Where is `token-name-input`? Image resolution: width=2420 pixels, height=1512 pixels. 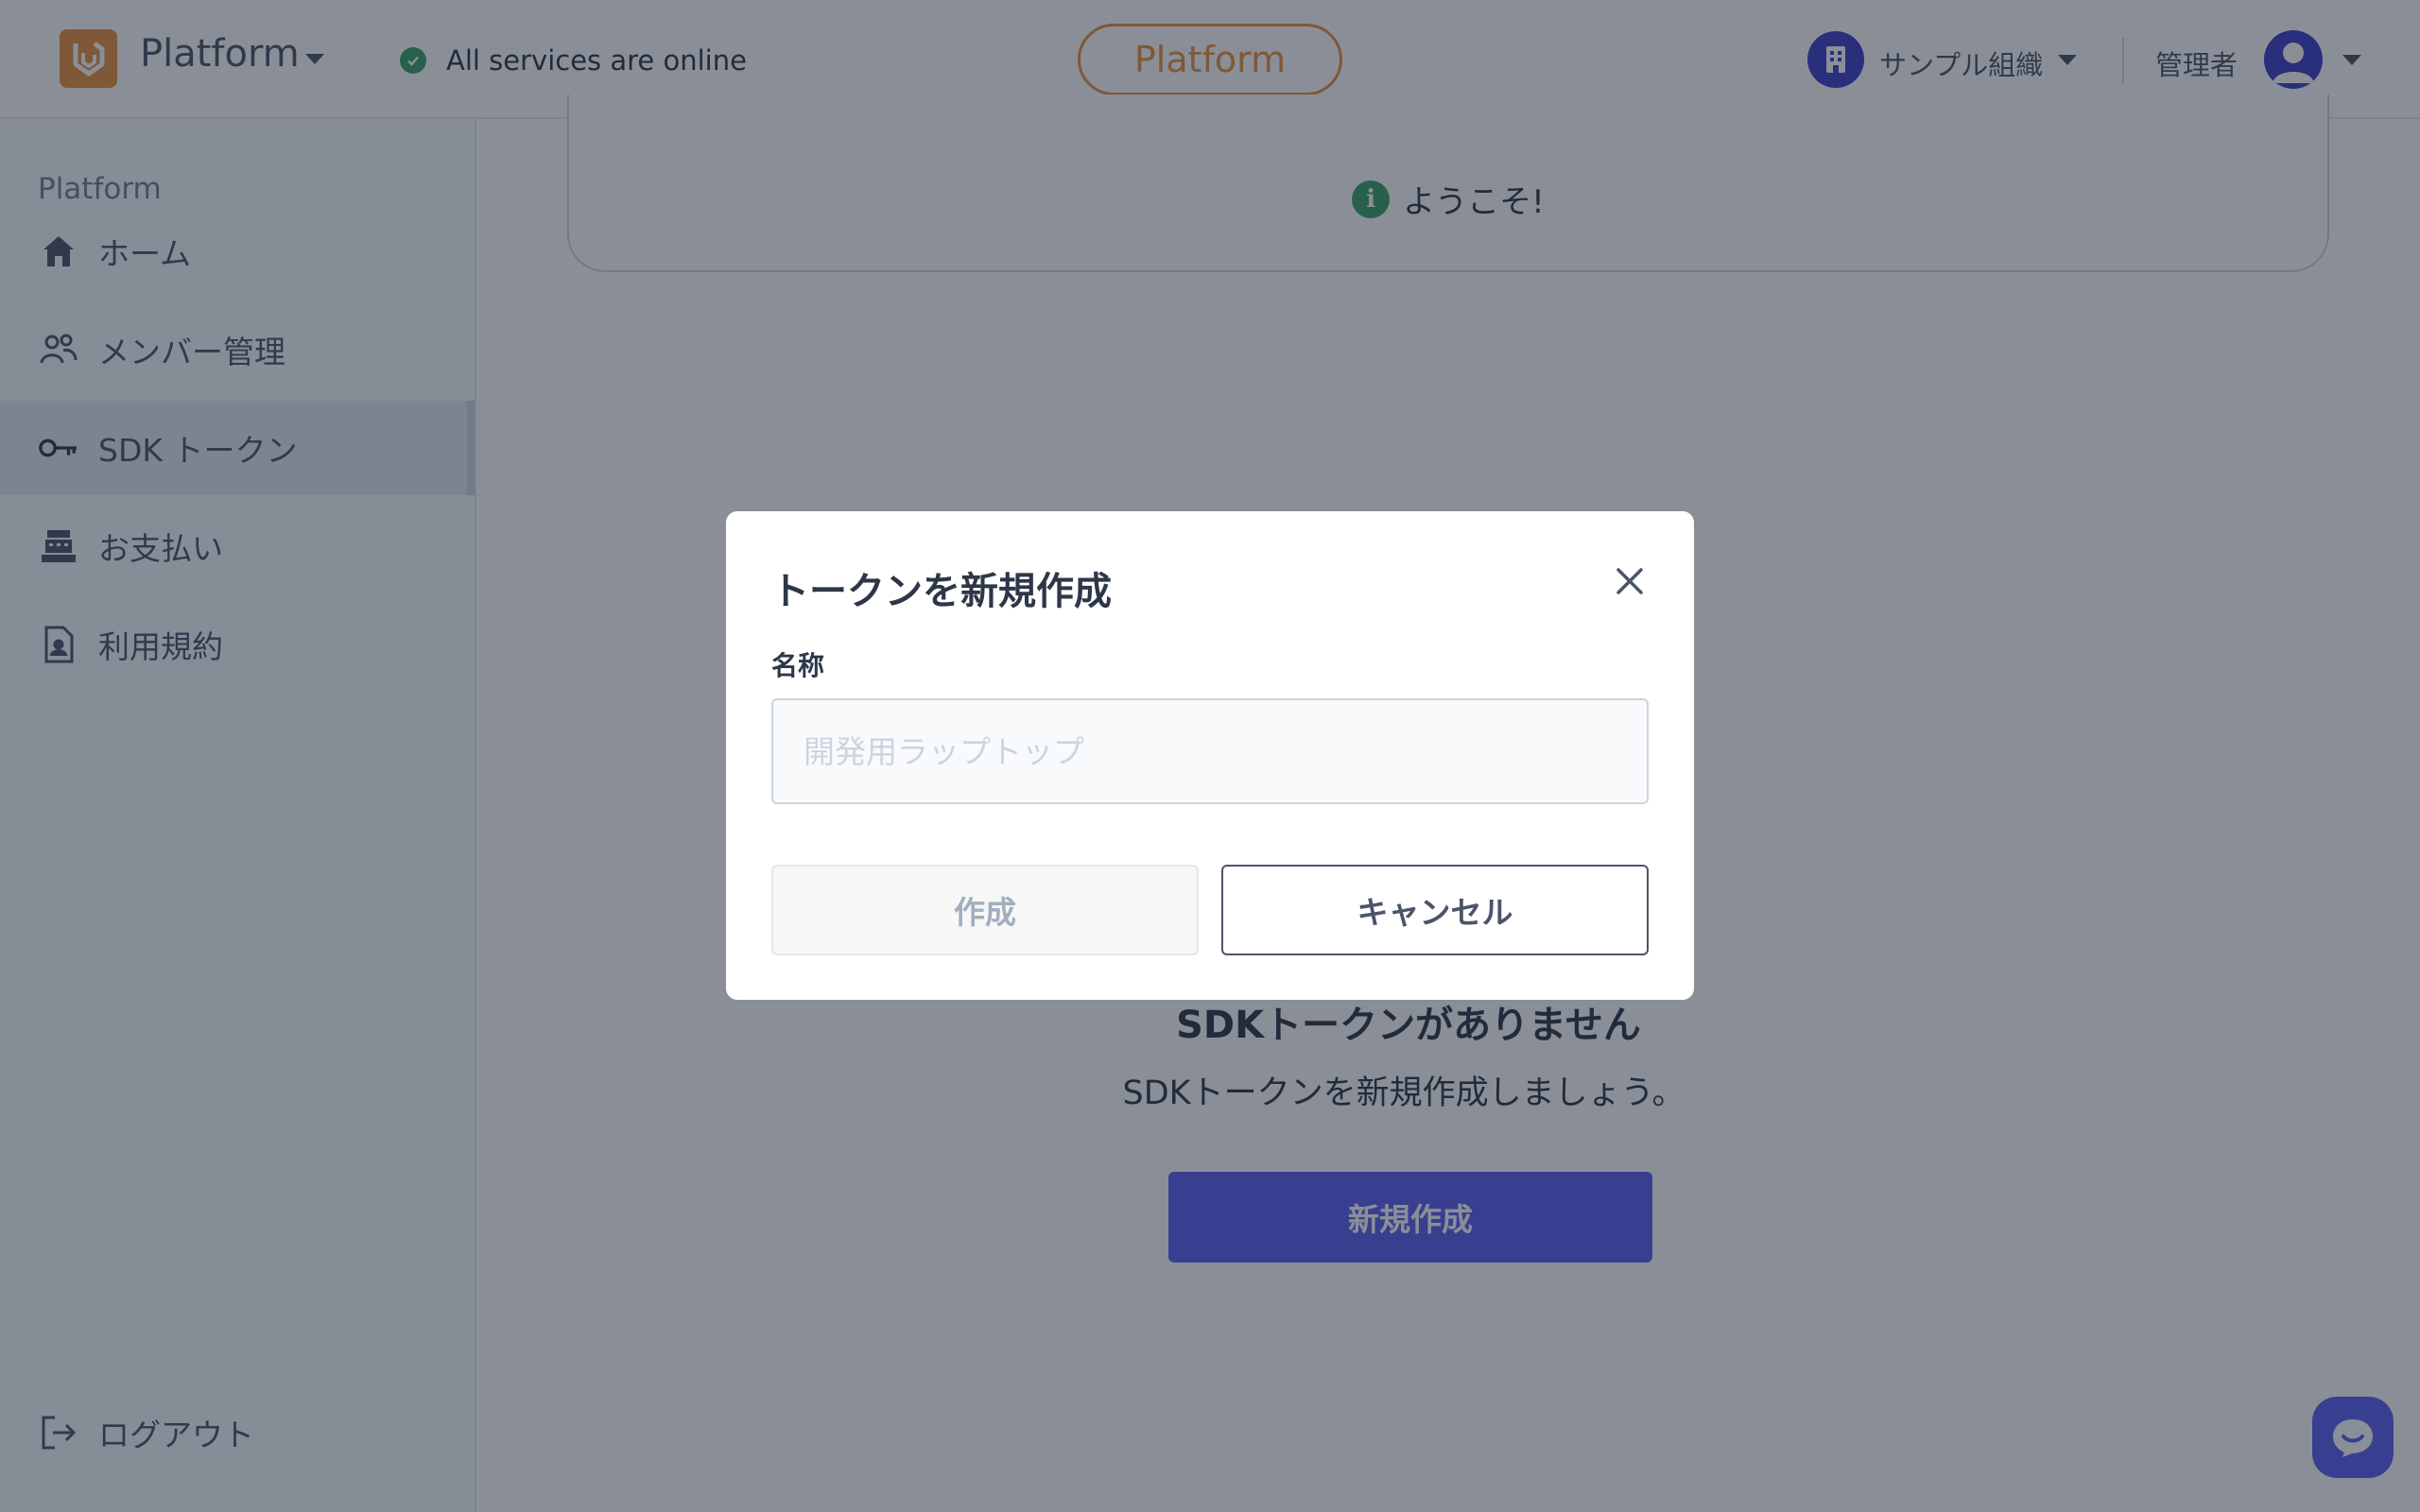
token-name-input is located at coordinates (1210, 751).